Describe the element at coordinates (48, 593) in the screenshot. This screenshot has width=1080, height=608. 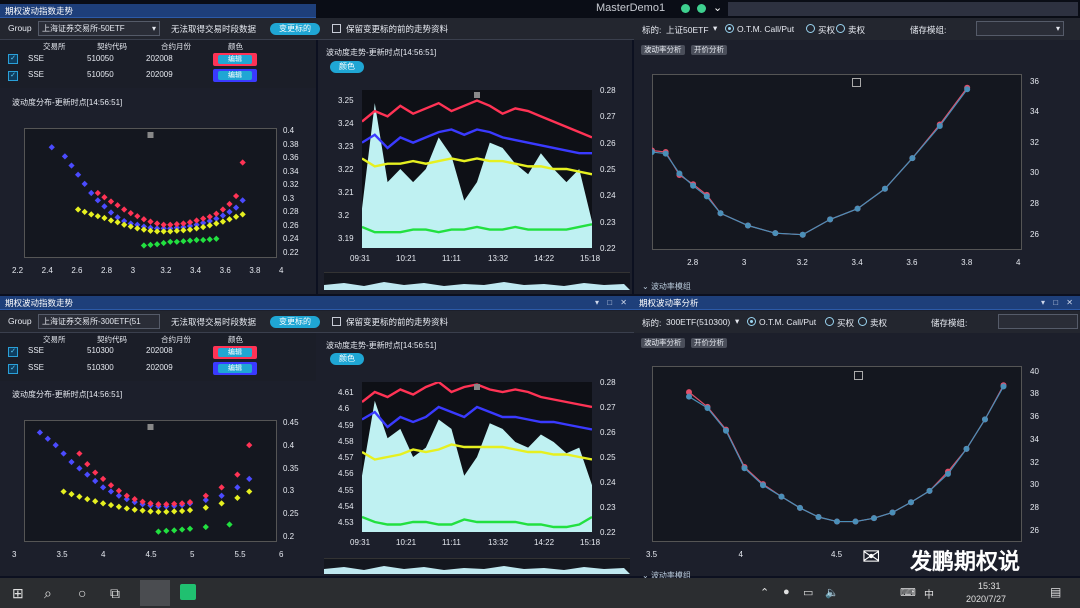
I see `search-icon: ⌕` at that location.